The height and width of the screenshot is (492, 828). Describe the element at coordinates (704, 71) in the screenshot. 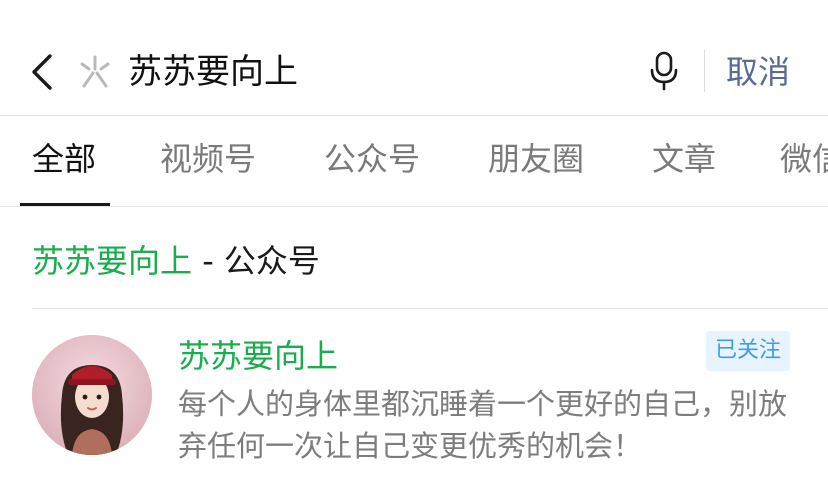

I see `divider` at that location.